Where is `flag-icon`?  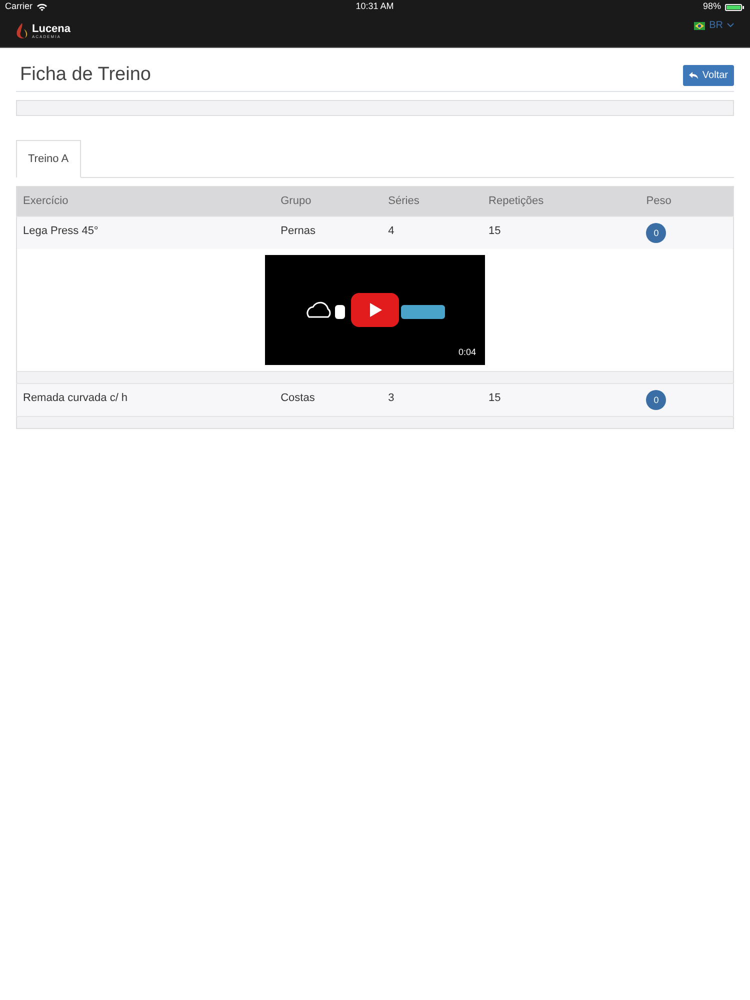 flag-icon is located at coordinates (700, 26).